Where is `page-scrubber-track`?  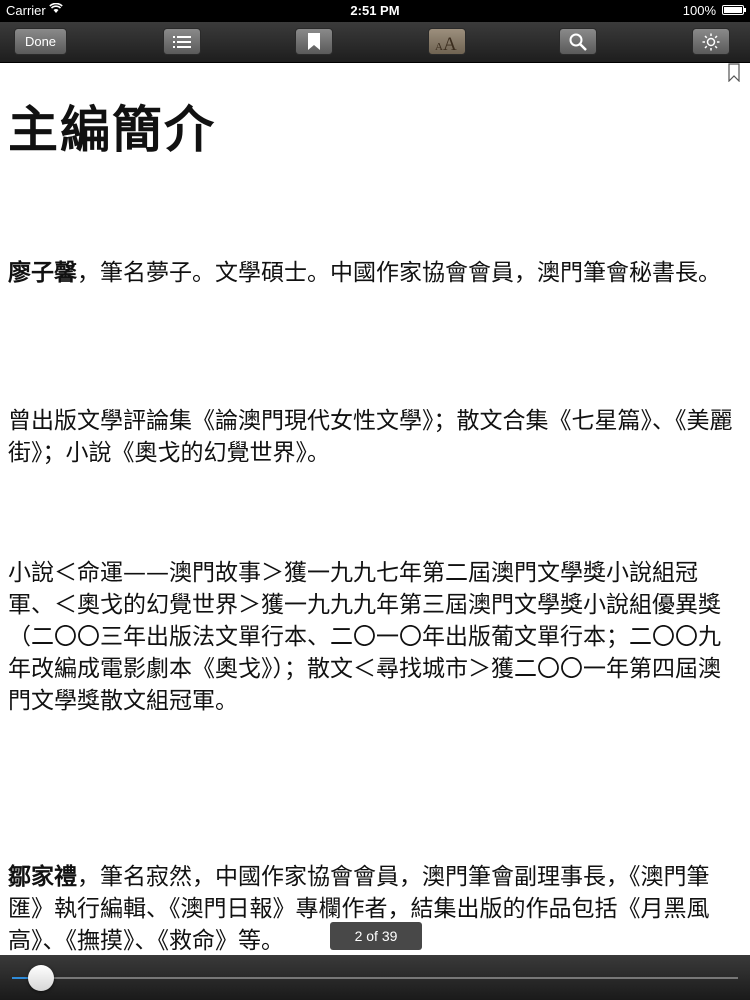
page-scrubber-track is located at coordinates (375, 978).